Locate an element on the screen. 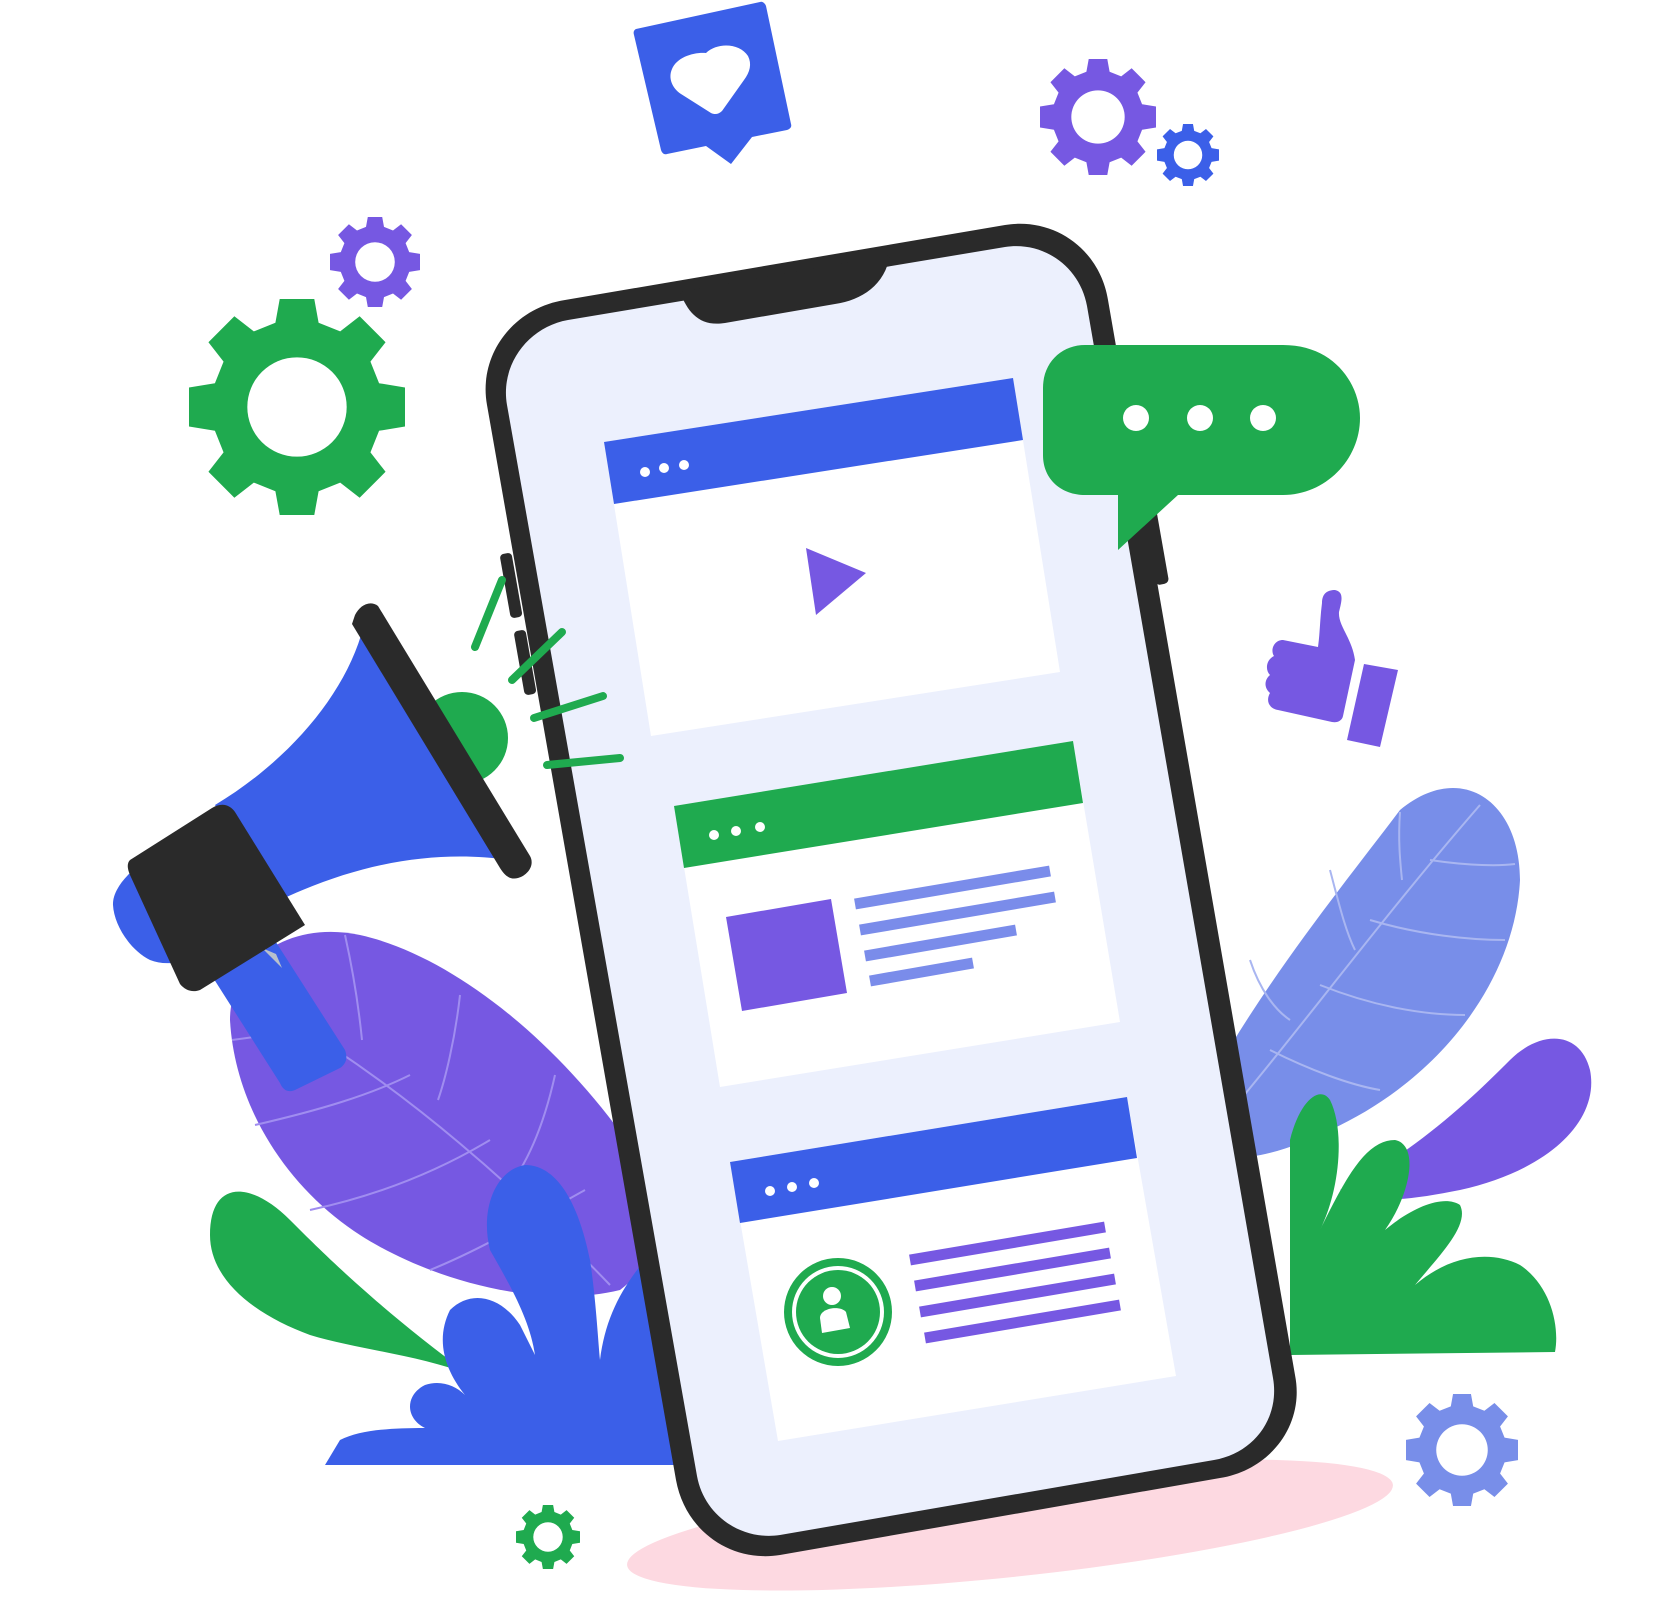 This screenshot has width=1676, height=1616. like-badge is located at coordinates (712, 83).